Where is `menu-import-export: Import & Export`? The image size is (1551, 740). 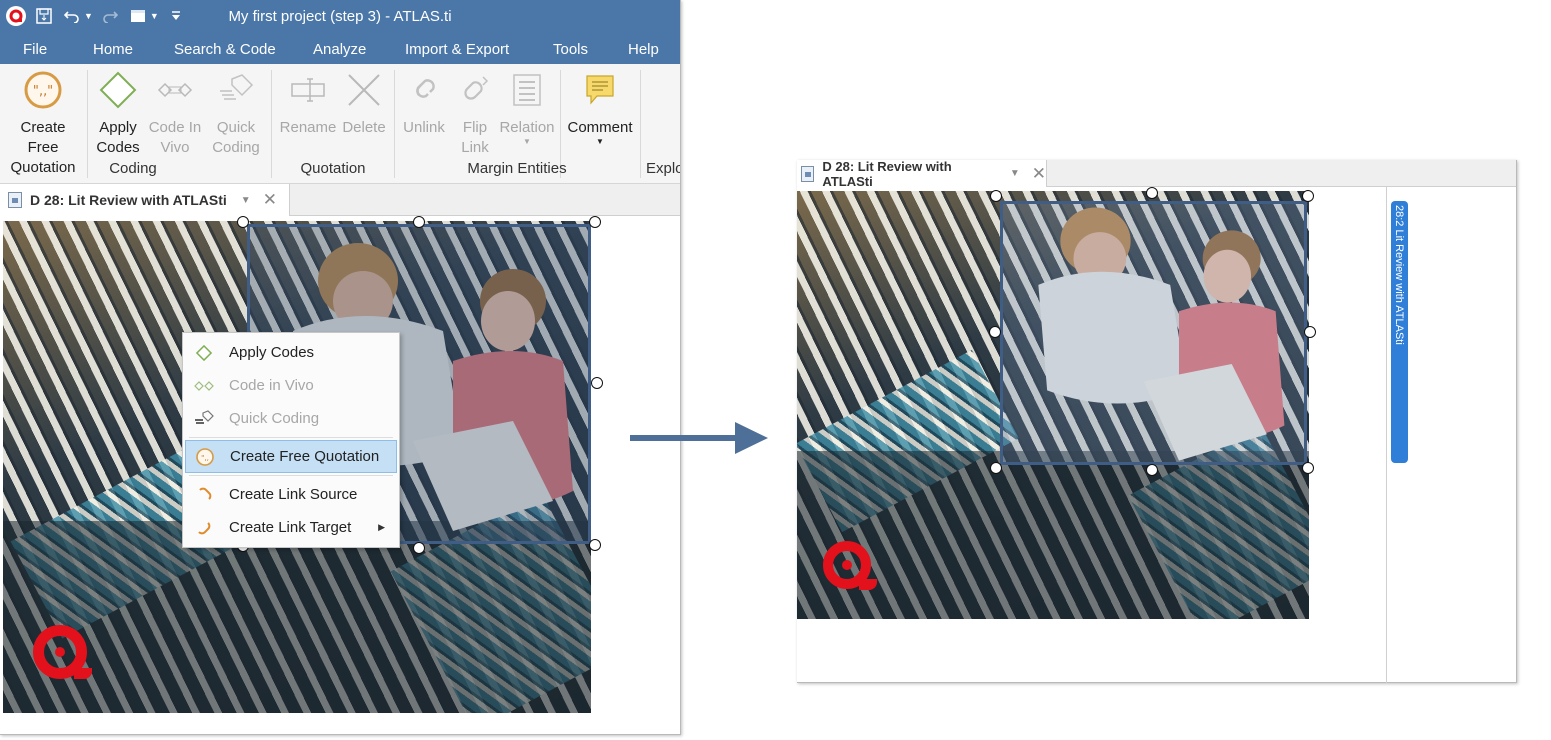 menu-import-export: Import & Export is located at coordinates (457, 49).